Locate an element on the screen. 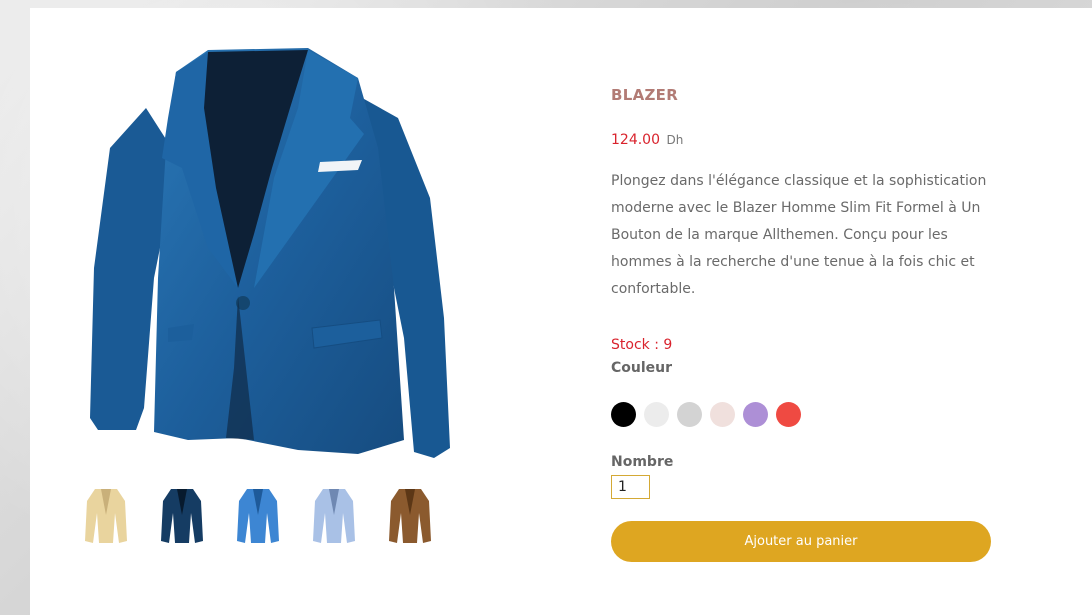 The image size is (1092, 615). thumbnail-list is located at coordinates (258, 515).